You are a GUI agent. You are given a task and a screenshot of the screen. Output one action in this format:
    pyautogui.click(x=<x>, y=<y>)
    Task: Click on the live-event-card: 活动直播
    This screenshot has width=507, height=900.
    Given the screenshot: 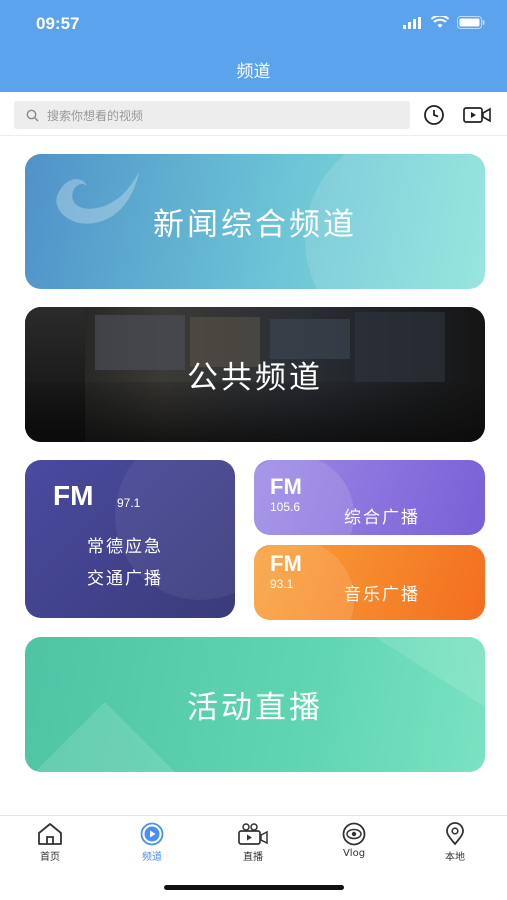 What is the action you would take?
    pyautogui.click(x=255, y=704)
    